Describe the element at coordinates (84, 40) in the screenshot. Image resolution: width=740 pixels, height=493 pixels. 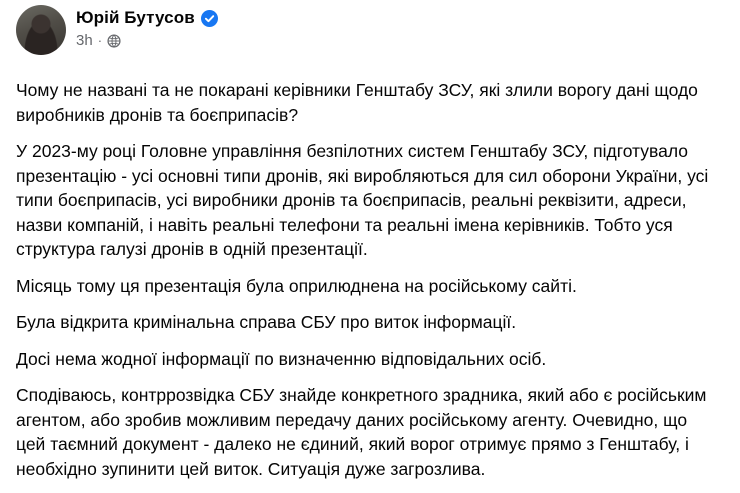
I see `post-timestamp: 3h` at that location.